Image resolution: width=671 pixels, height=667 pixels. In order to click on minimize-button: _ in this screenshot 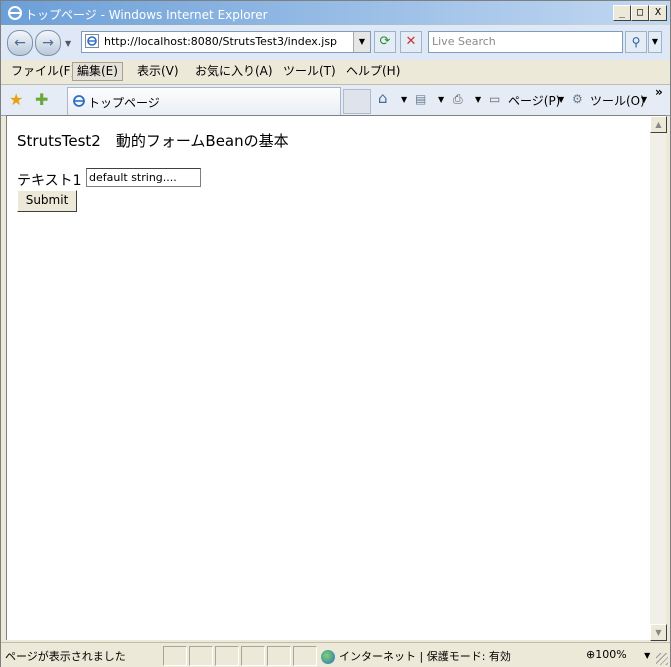, I will do `click(622, 13)`.